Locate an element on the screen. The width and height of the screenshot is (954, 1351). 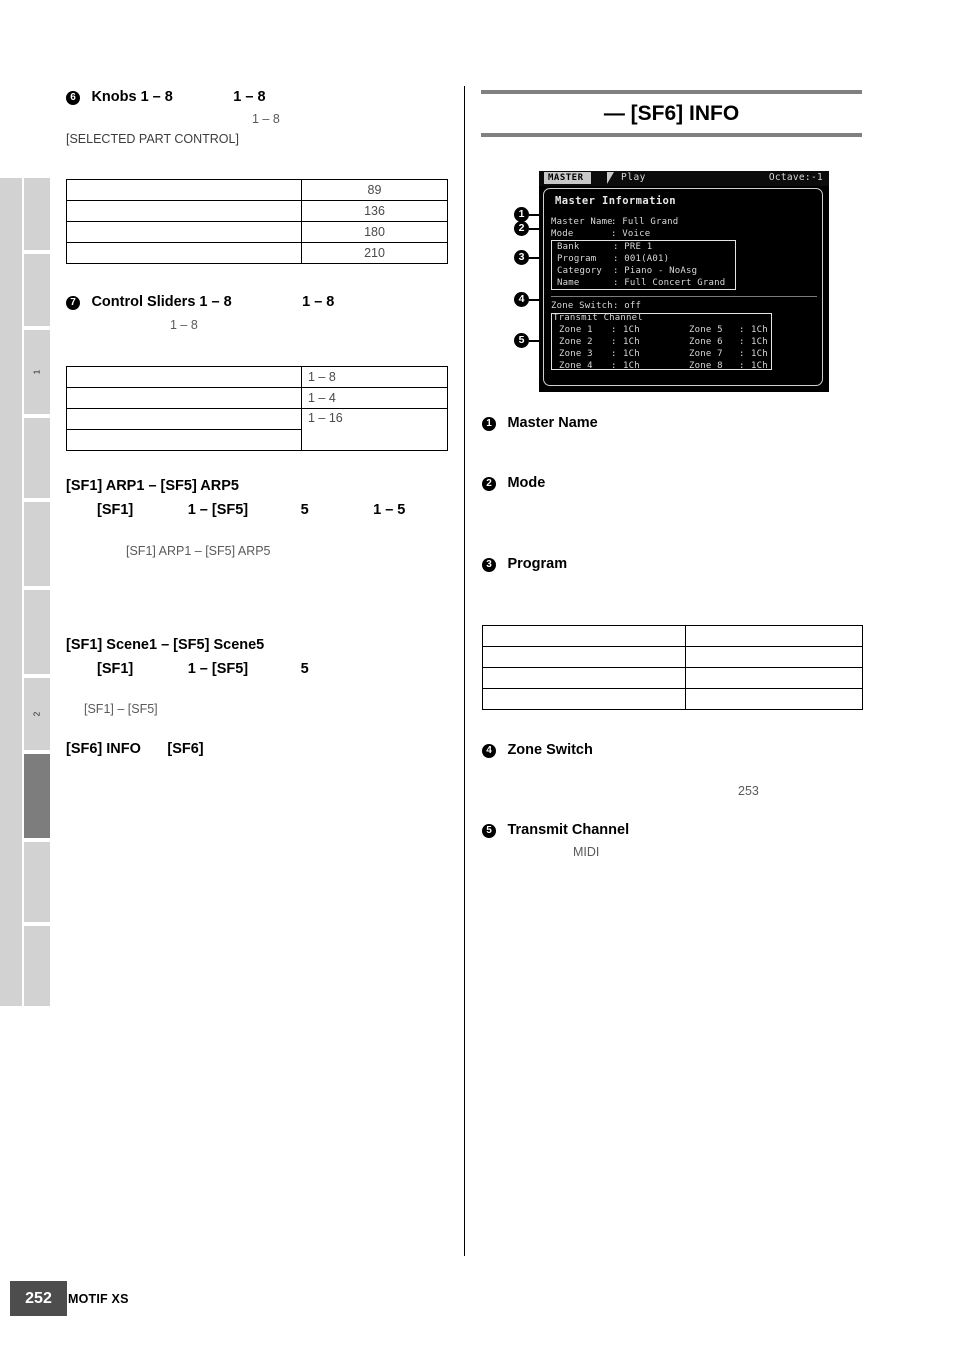
lcd-zone1-label: Zone 1 is located at coordinates (576, 330).